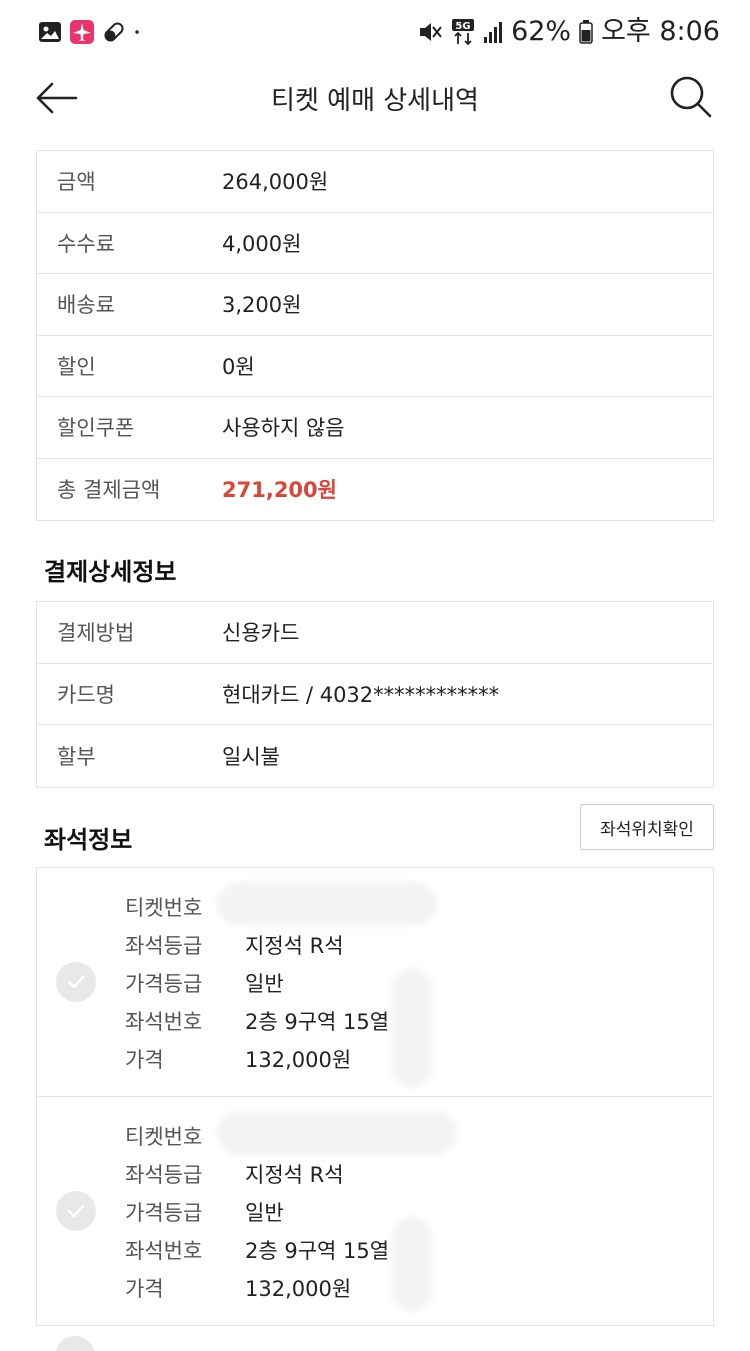 The width and height of the screenshot is (750, 1351). Describe the element at coordinates (431, 32) in the screenshot. I see `mute-icon` at that location.